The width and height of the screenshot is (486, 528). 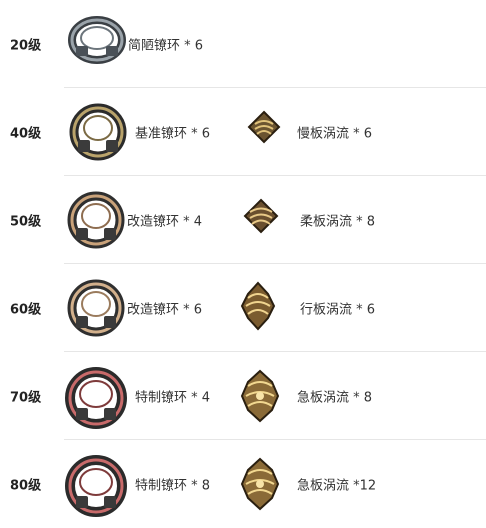 I want to click on ring-material-label: 简陋镣环 * 6, so click(x=166, y=46).